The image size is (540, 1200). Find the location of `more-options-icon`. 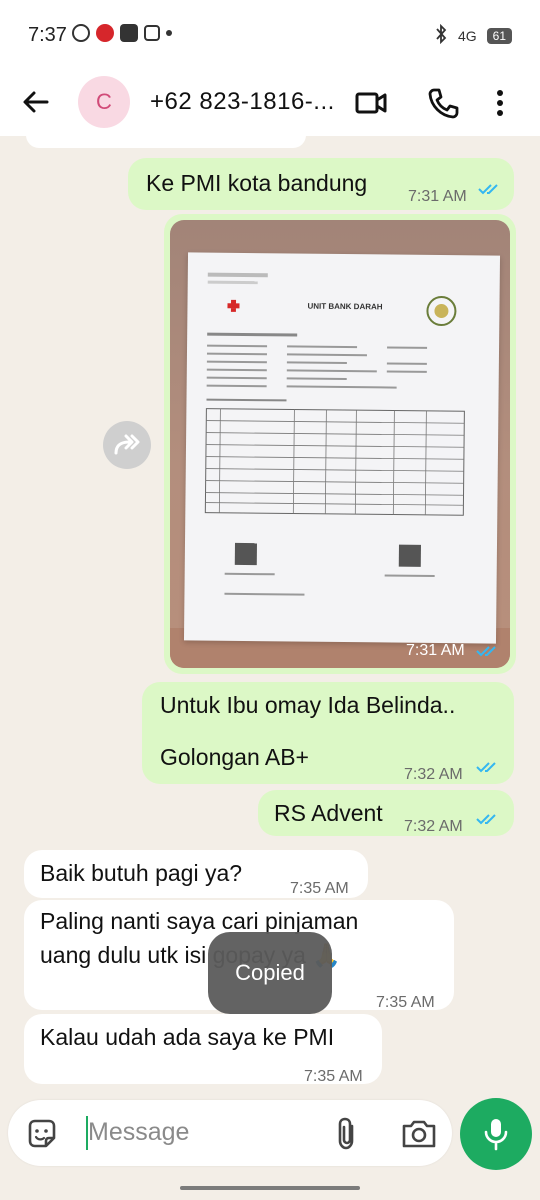

more-options-icon is located at coordinates (500, 103).